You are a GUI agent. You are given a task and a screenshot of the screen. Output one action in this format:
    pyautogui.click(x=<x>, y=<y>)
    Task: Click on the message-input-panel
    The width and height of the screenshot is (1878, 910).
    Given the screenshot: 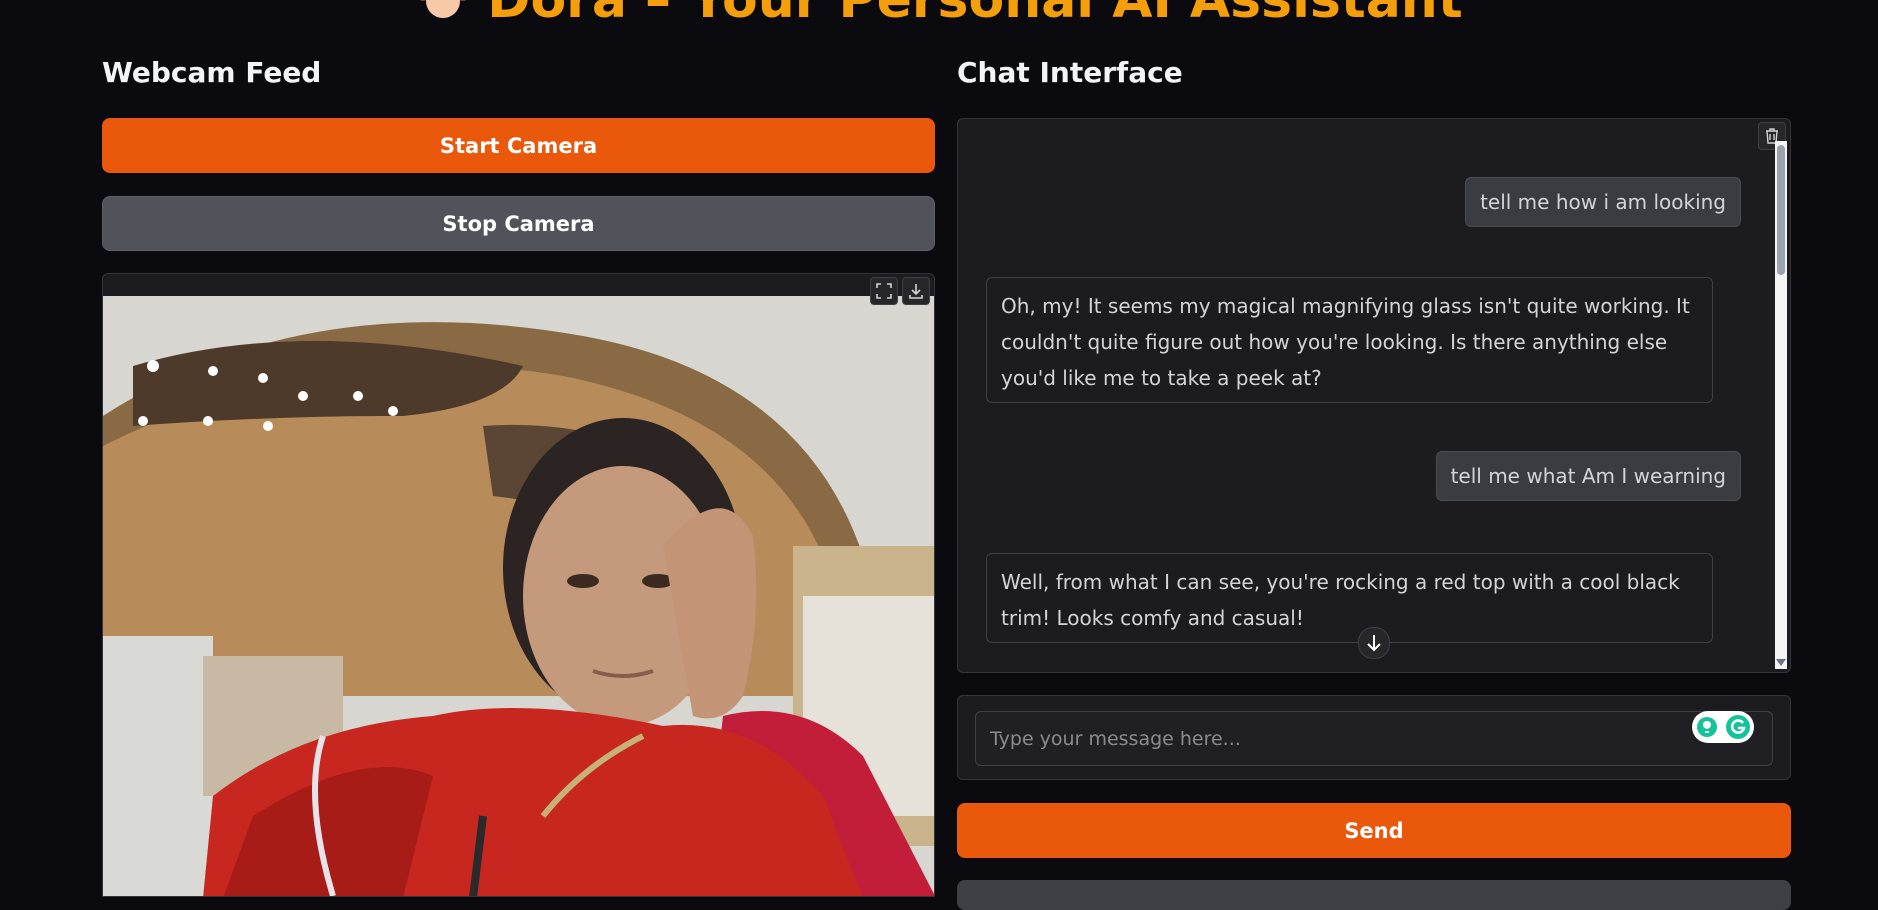 What is the action you would take?
    pyautogui.click(x=1374, y=737)
    